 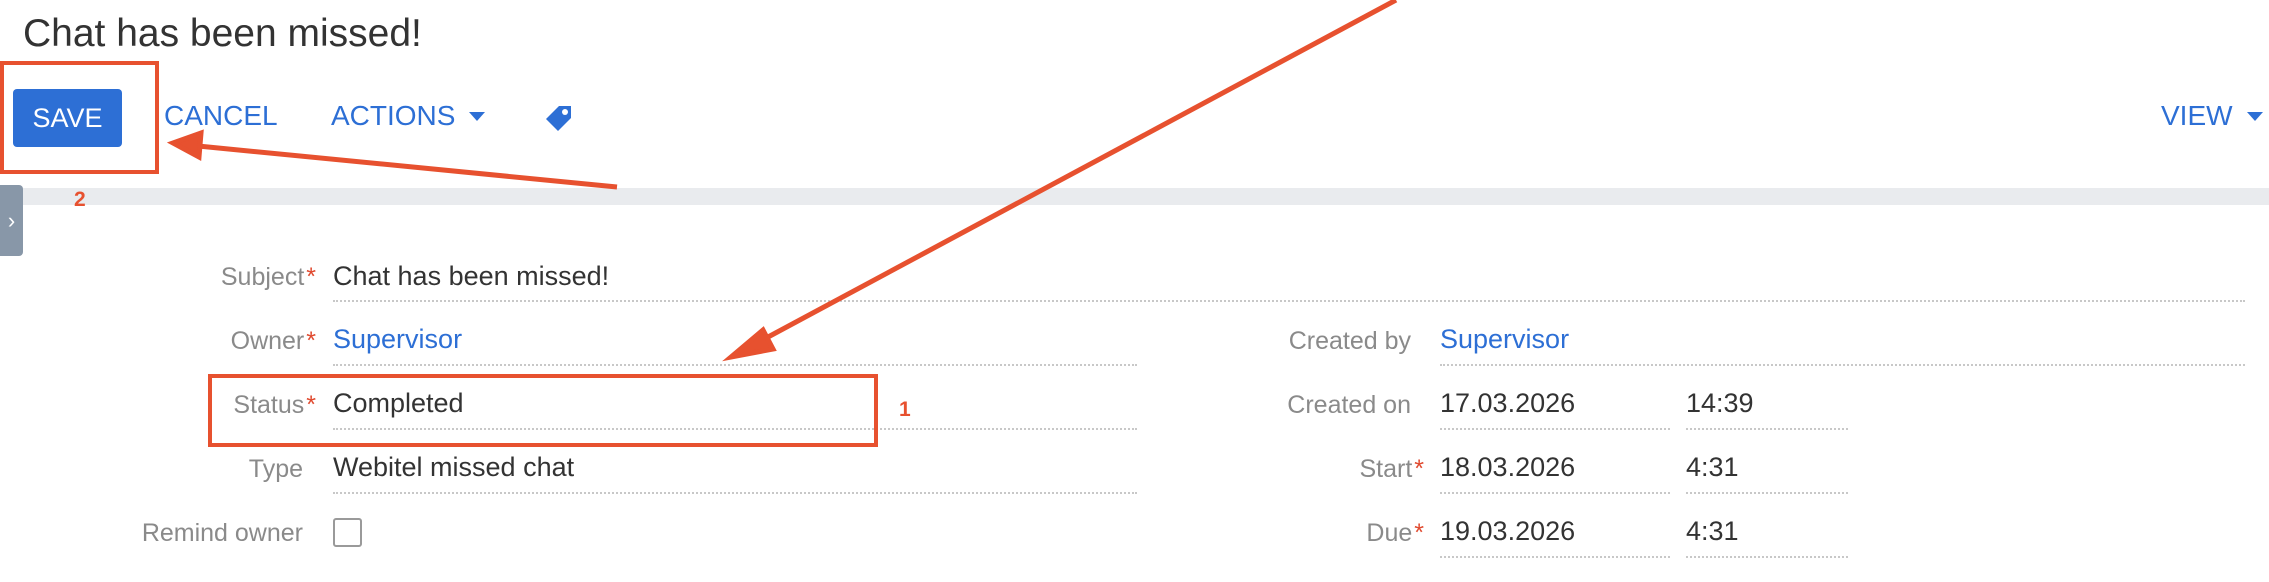 What do you see at coordinates (185, 145) in the screenshot?
I see `annotation-arrowhead-save` at bounding box center [185, 145].